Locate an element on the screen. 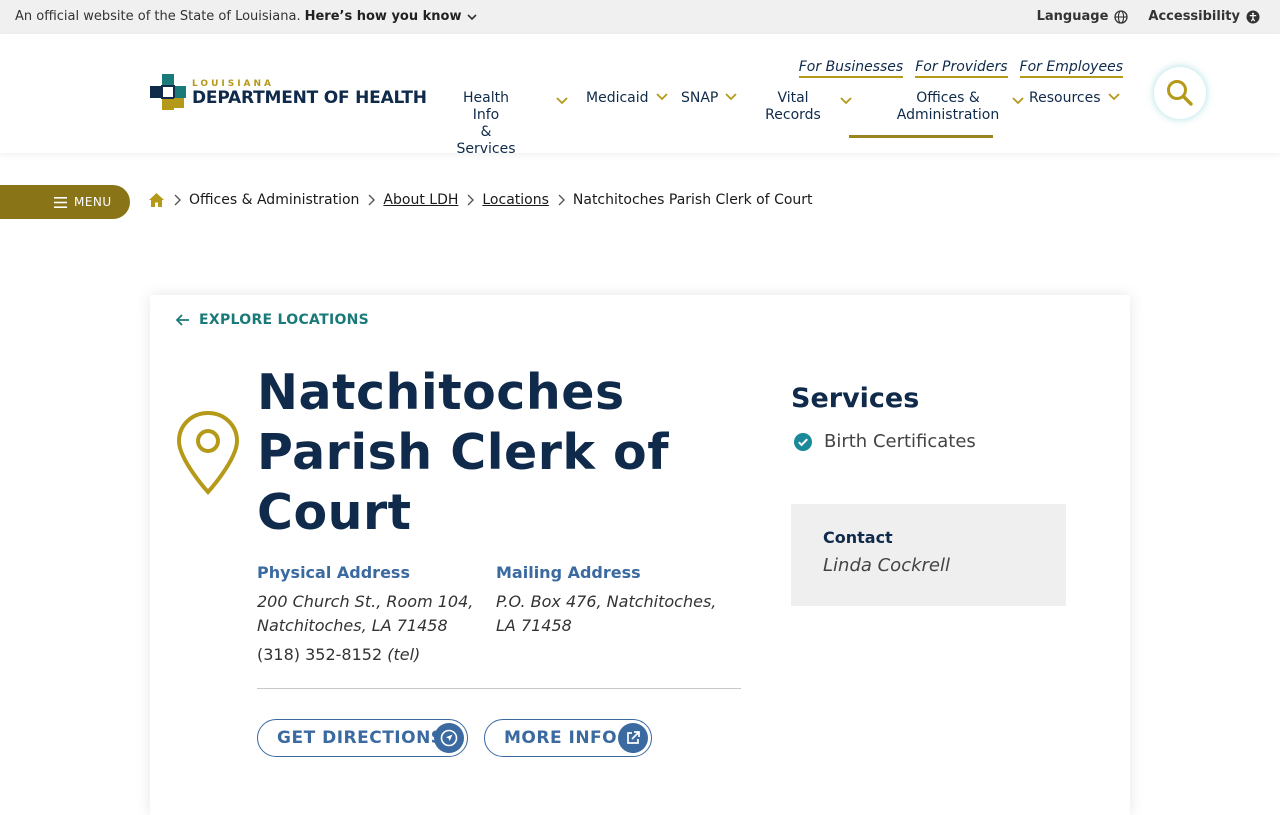 This screenshot has height=815, width=1280. nav-resources: Resources is located at coordinates (1079, 98).